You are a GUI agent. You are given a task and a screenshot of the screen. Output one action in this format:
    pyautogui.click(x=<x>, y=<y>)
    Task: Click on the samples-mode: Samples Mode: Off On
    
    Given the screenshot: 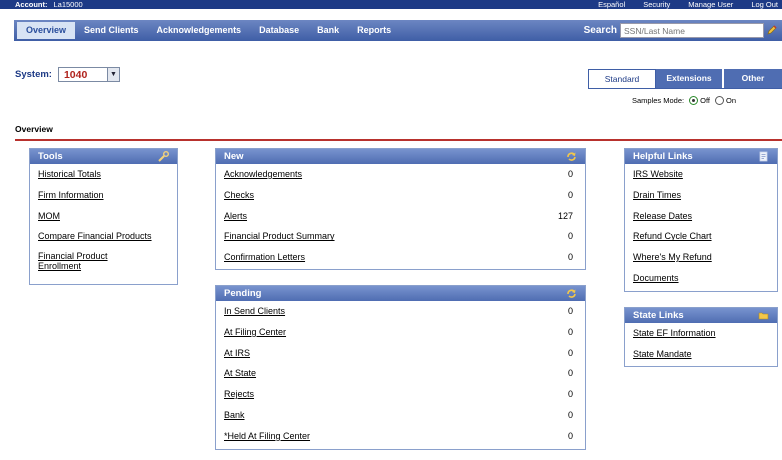 What is the action you would take?
    pyautogui.click(x=684, y=100)
    